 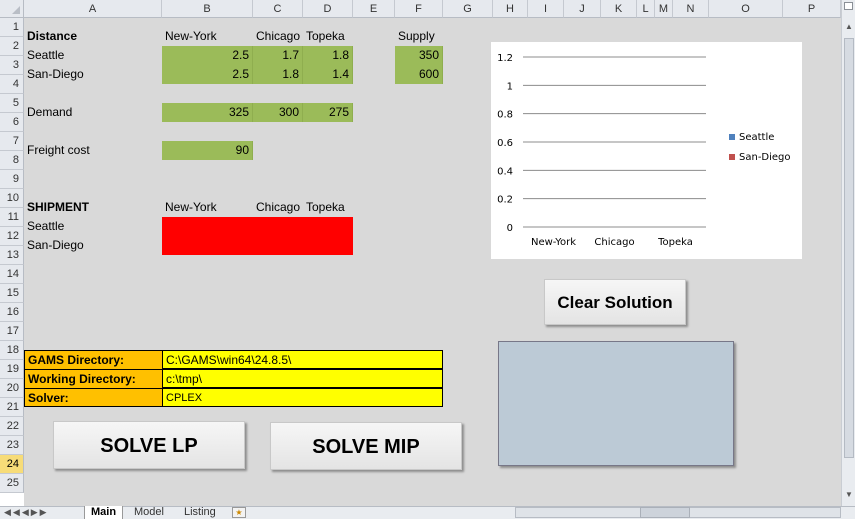 What do you see at coordinates (615, 302) in the screenshot?
I see `clear-solution-button: Clear Solution` at bounding box center [615, 302].